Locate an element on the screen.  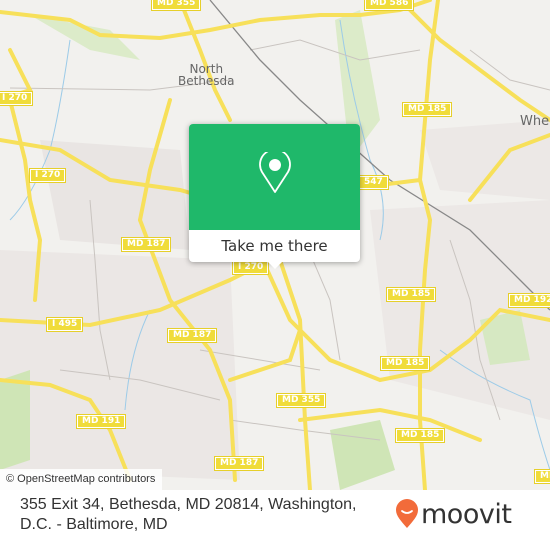
brand-wordmark: moovit is located at coordinates (466, 514).